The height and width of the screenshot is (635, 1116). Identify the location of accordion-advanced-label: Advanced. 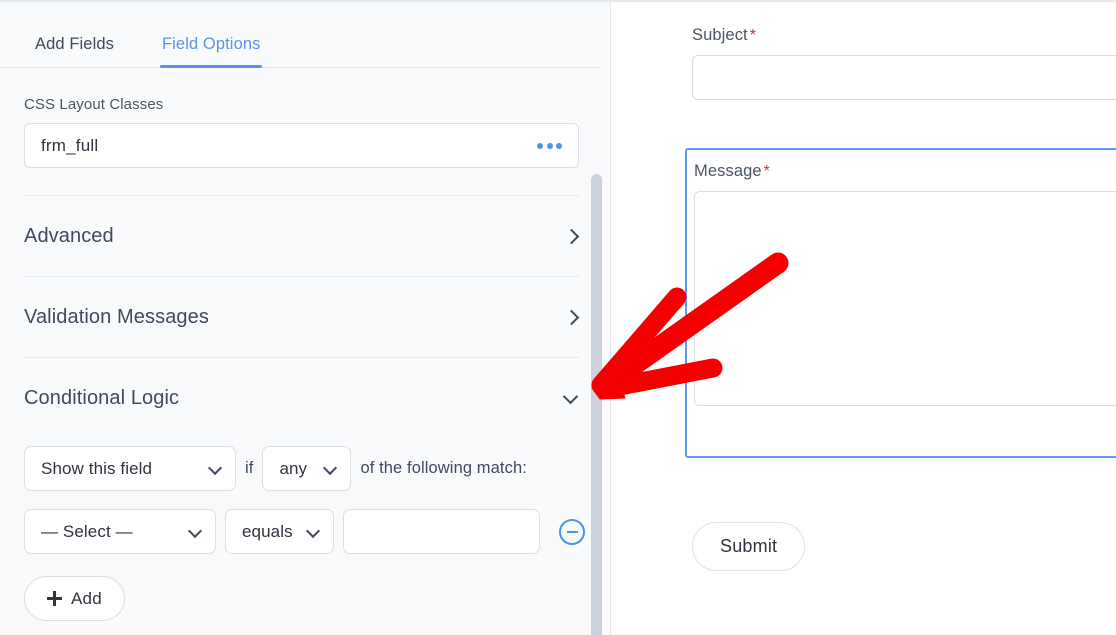
(69, 235).